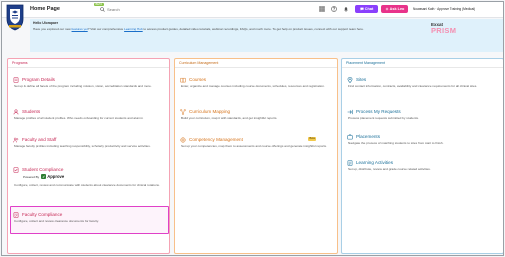 Image resolution: width=505 pixels, height=257 pixels. What do you see at coordinates (15, 17) in the screenshot?
I see `school-shield-logo` at bounding box center [15, 17].